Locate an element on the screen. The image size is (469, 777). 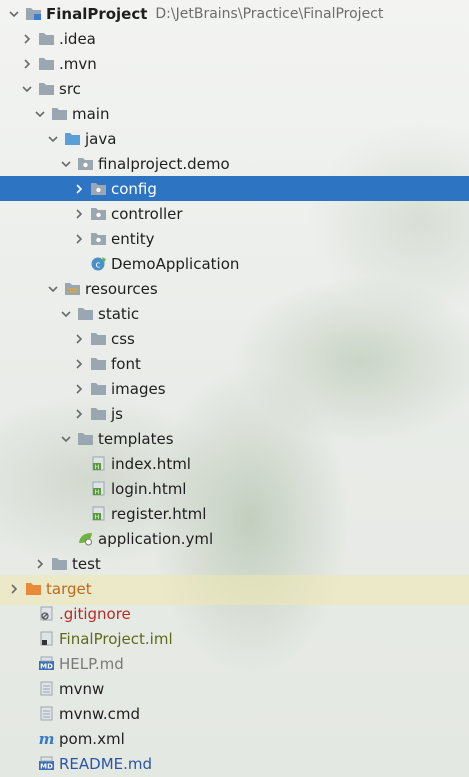
tree-row-label: static is located at coordinates (119, 313).